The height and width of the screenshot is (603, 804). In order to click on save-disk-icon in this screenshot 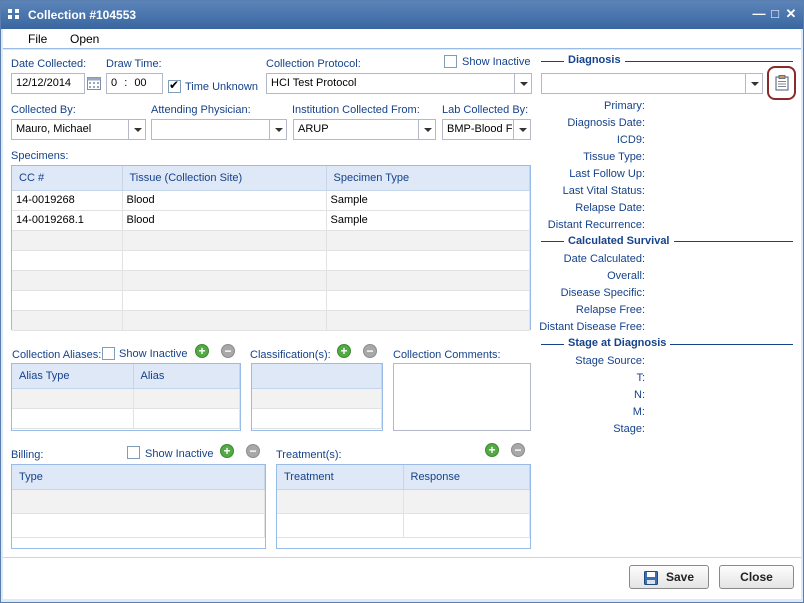, I will do `click(651, 581)`.